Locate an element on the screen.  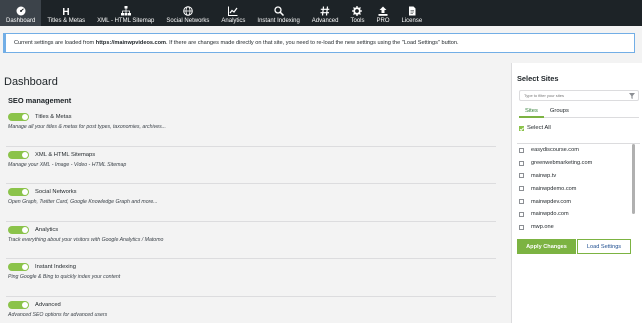
module-description: Advanced SEO options for advanced users is located at coordinates (58, 314).